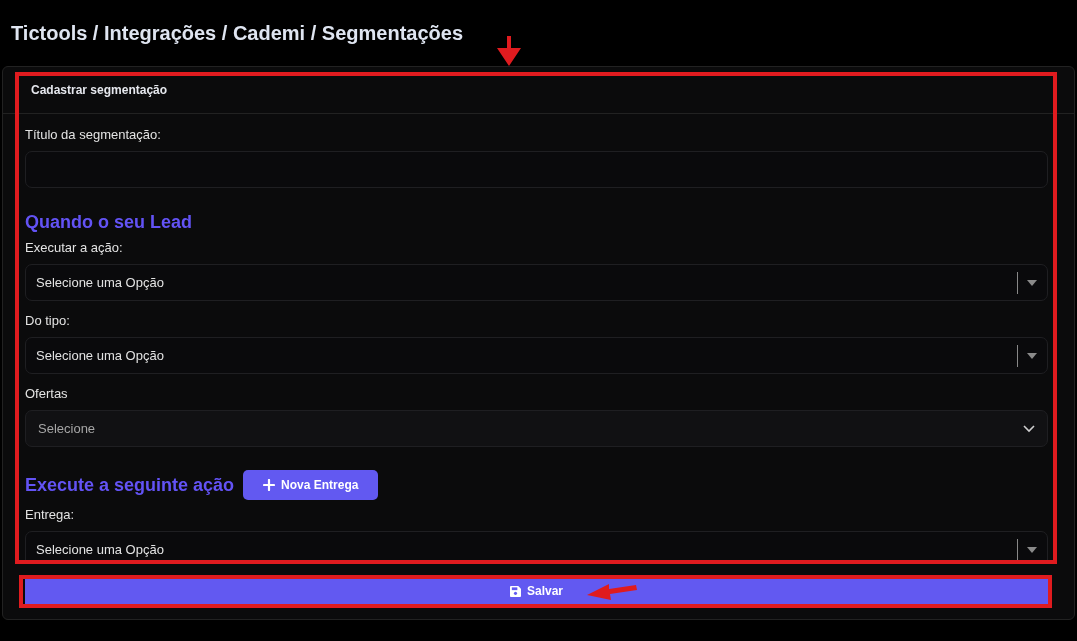  Describe the element at coordinates (536, 591) in the screenshot. I see `save-button: Salvar` at that location.